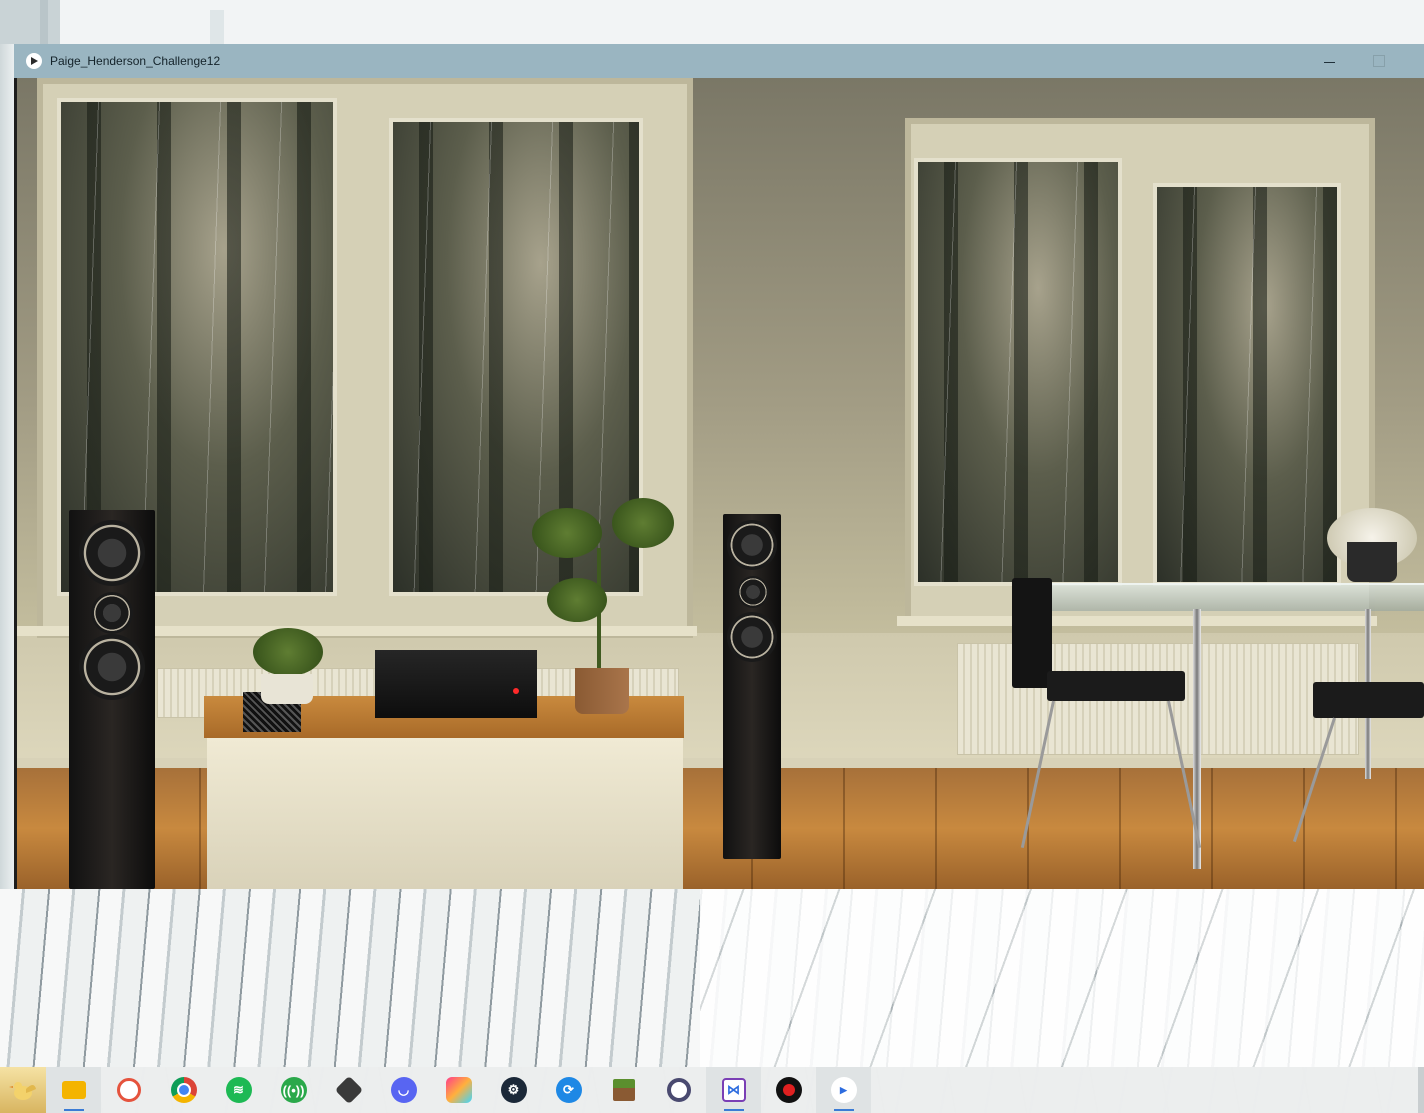 Image resolution: width=1424 pixels, height=1113 pixels. I want to click on window-titlebar: Paige_Henderson_Challenge12, so click(719, 61).